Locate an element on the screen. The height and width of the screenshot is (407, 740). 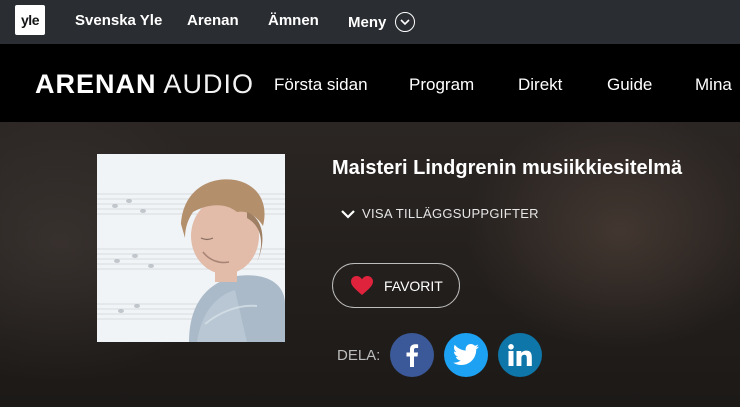
nav-svenska-yle: Svenska Yle is located at coordinates (118, 20).